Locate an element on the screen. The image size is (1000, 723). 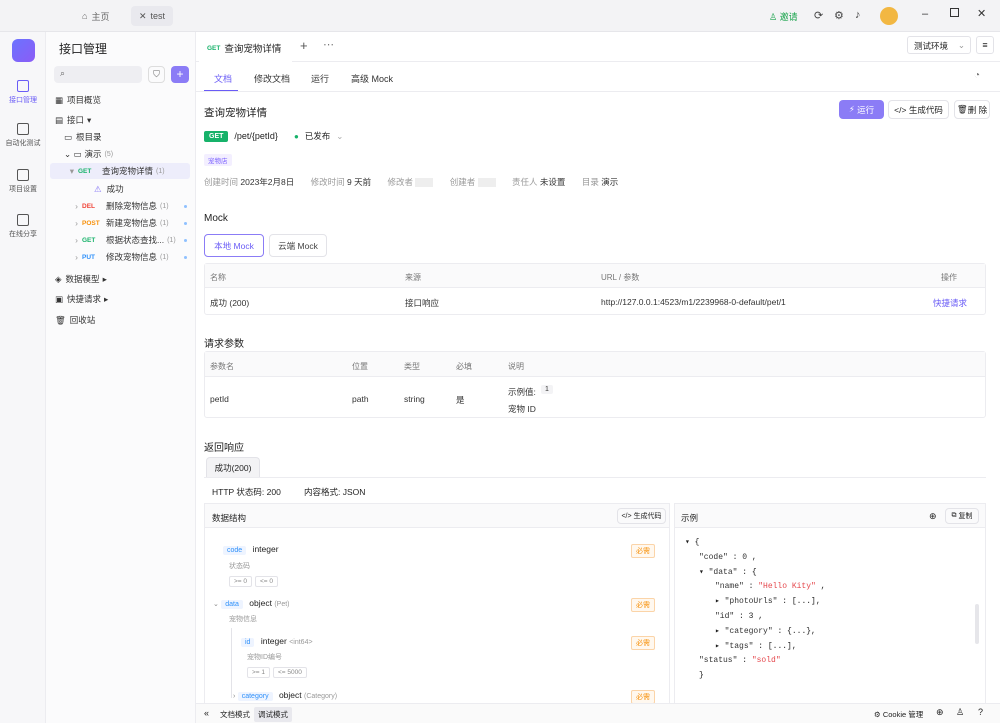
doc-mode-button: 文档模式 is located at coordinates (235, 714).